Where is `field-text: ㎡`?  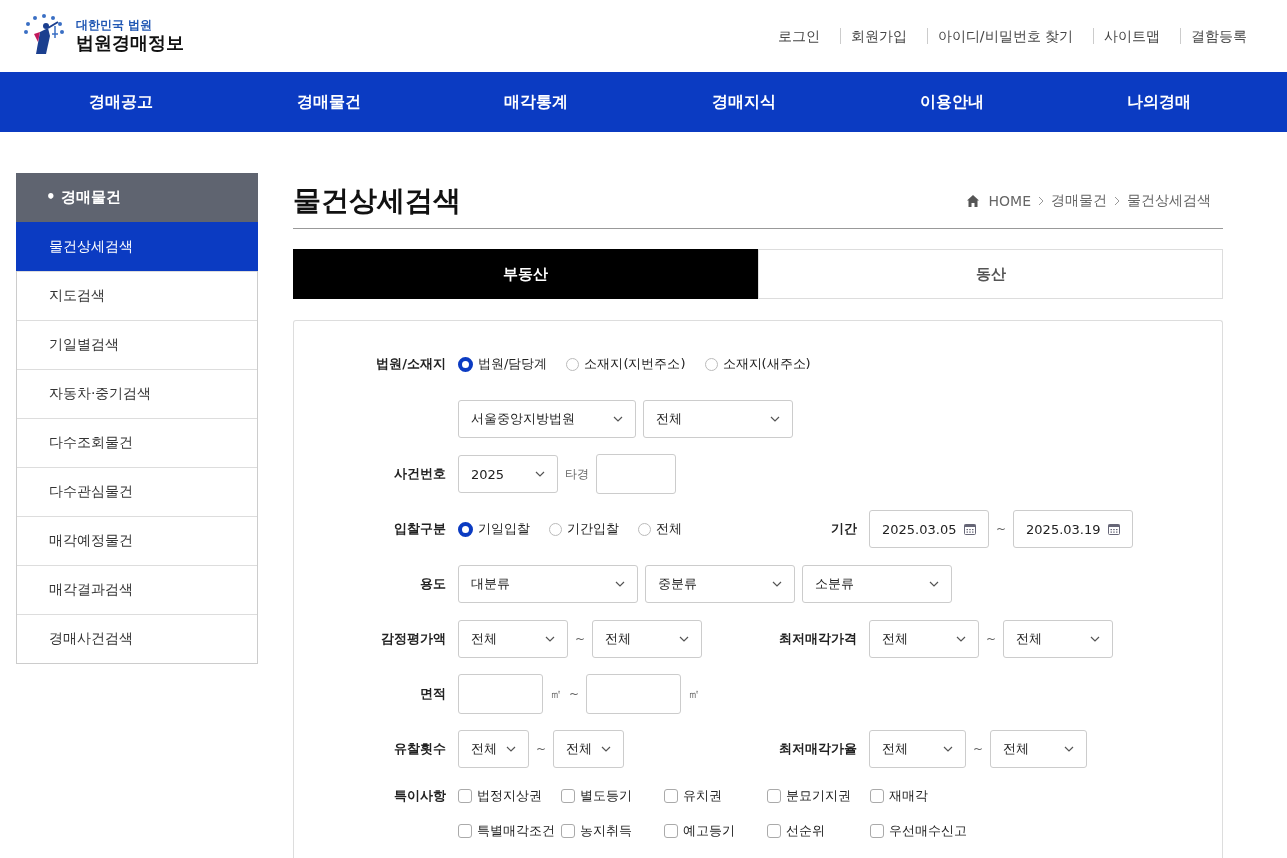 field-text: ㎡ is located at coordinates (694, 694).